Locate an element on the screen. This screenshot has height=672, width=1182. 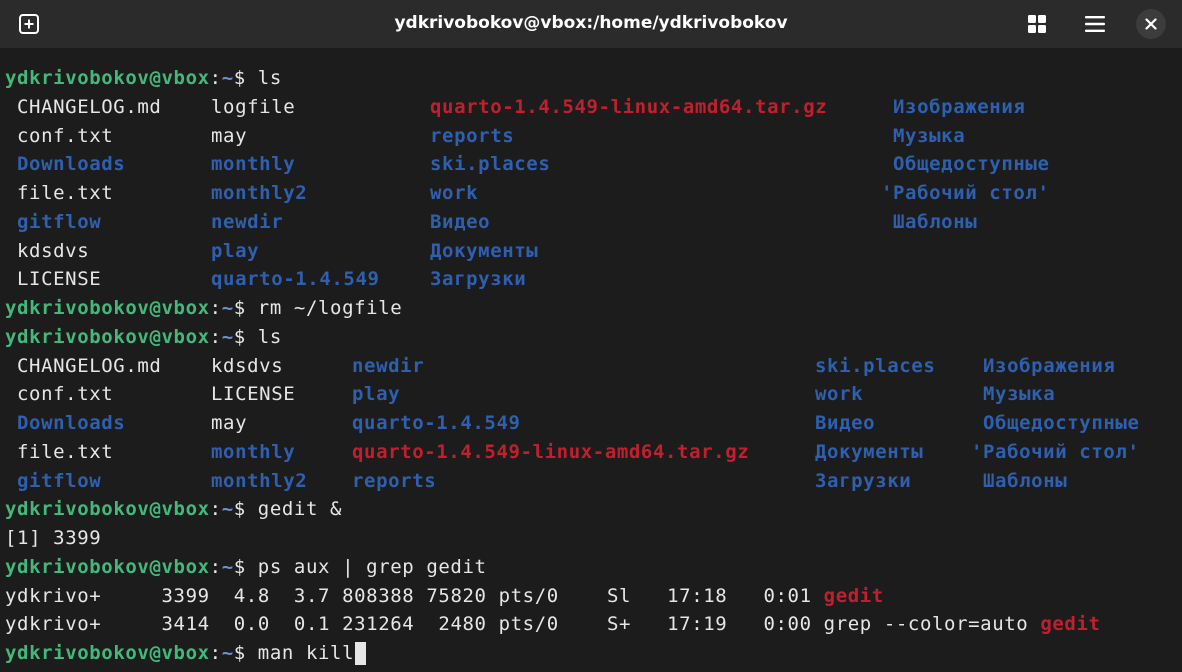
terminal-text: $ rm ~/logfile is located at coordinates (318, 308).